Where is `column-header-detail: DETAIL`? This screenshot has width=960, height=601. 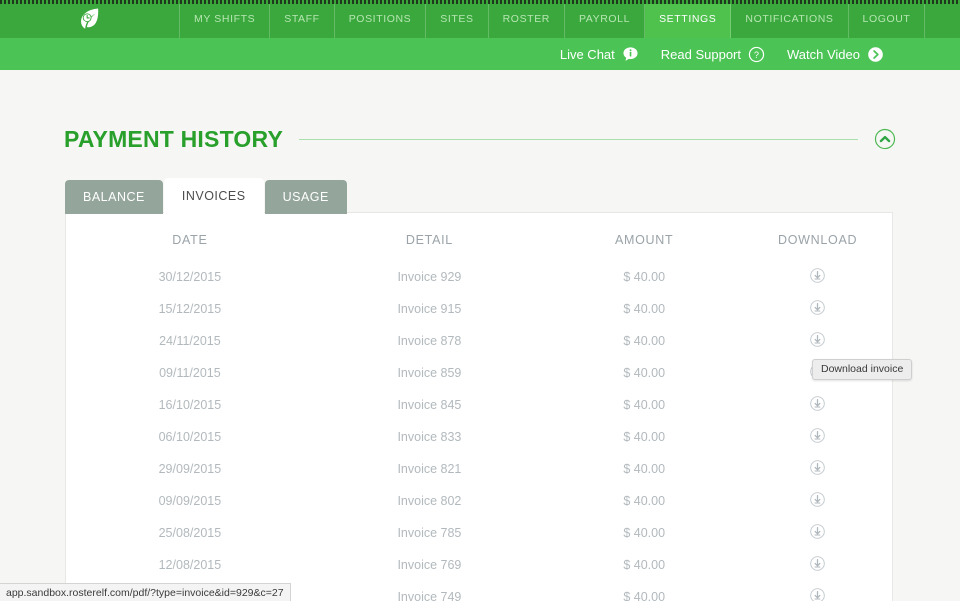 column-header-detail: DETAIL is located at coordinates (429, 240).